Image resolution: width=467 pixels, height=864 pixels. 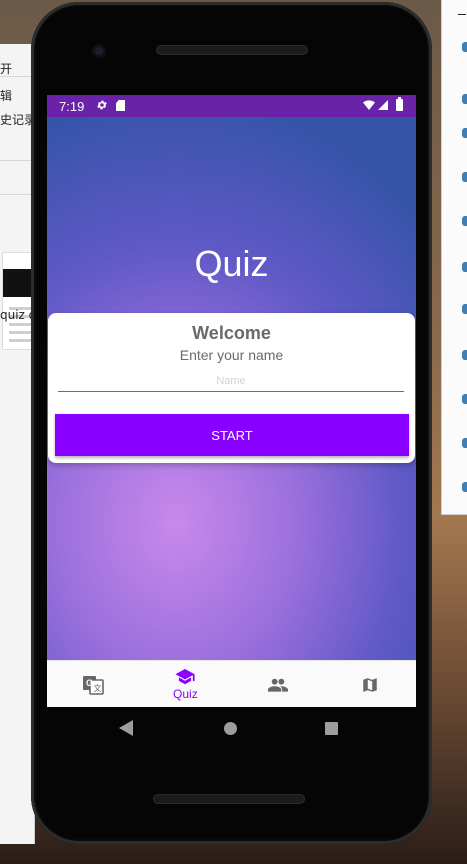 What do you see at coordinates (231, 263) in the screenshot?
I see `page-title: Quiz` at bounding box center [231, 263].